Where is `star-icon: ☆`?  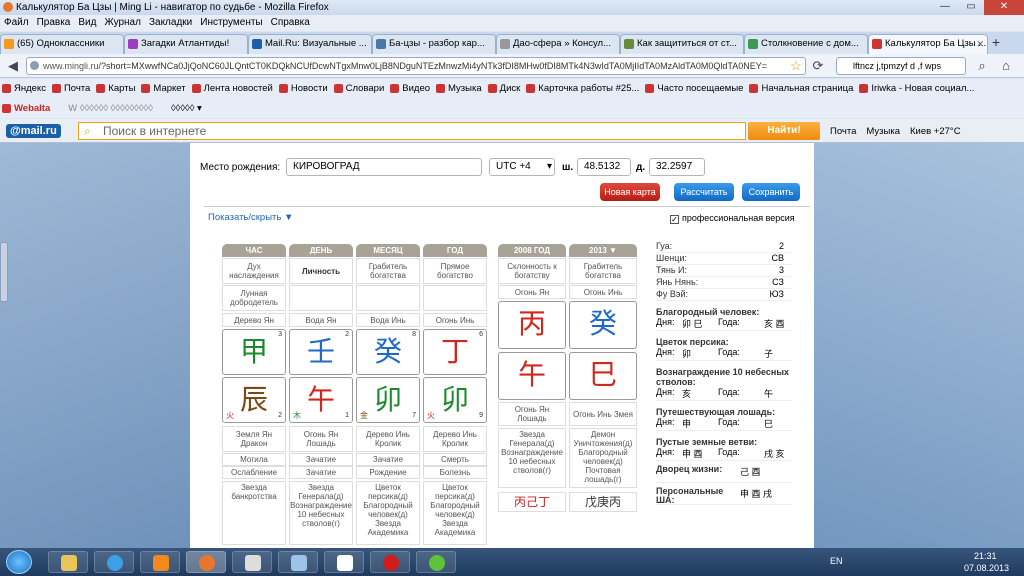 star-icon: ☆ is located at coordinates (796, 66).